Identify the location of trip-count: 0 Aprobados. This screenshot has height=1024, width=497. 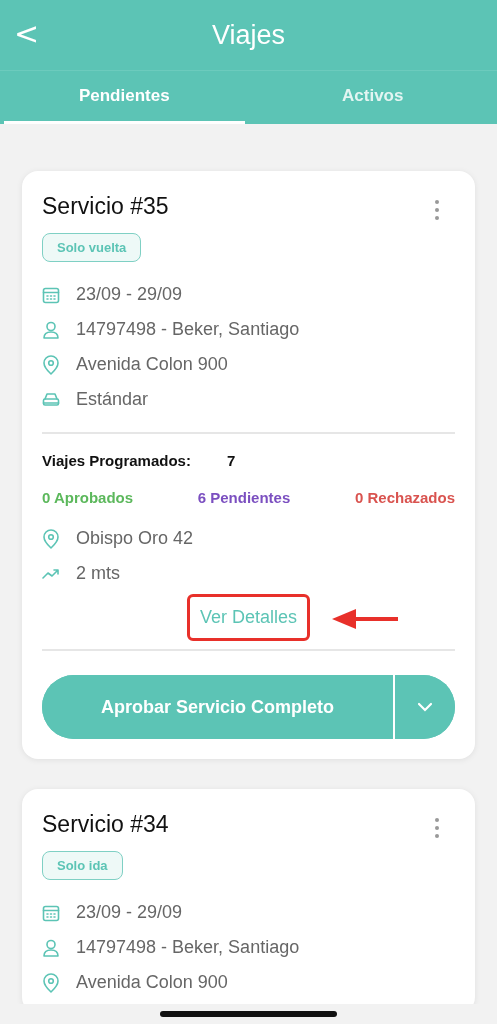
(88, 497).